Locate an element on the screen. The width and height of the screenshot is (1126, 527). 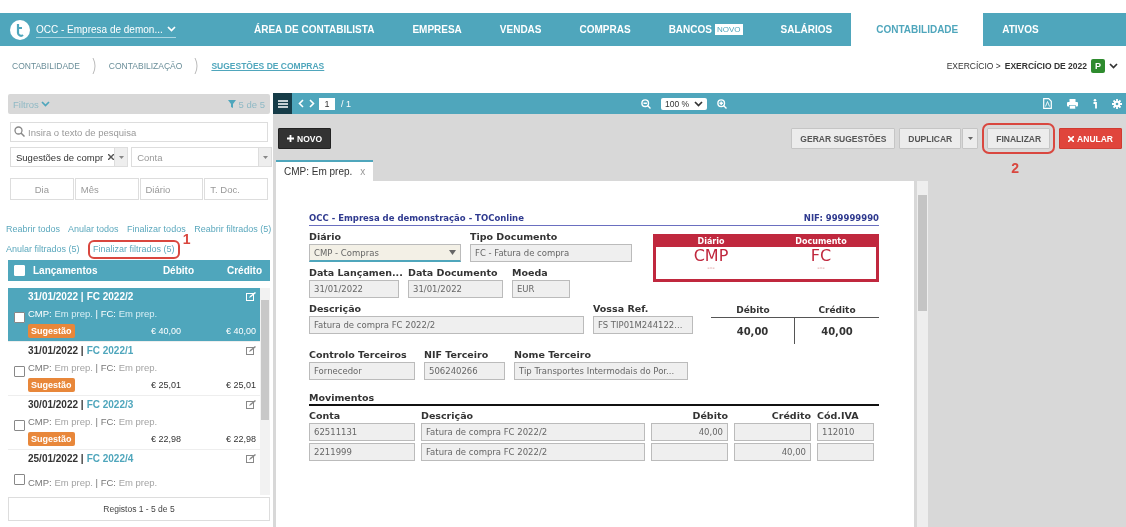
input-field: Fornecedor is located at coordinates (362, 371).